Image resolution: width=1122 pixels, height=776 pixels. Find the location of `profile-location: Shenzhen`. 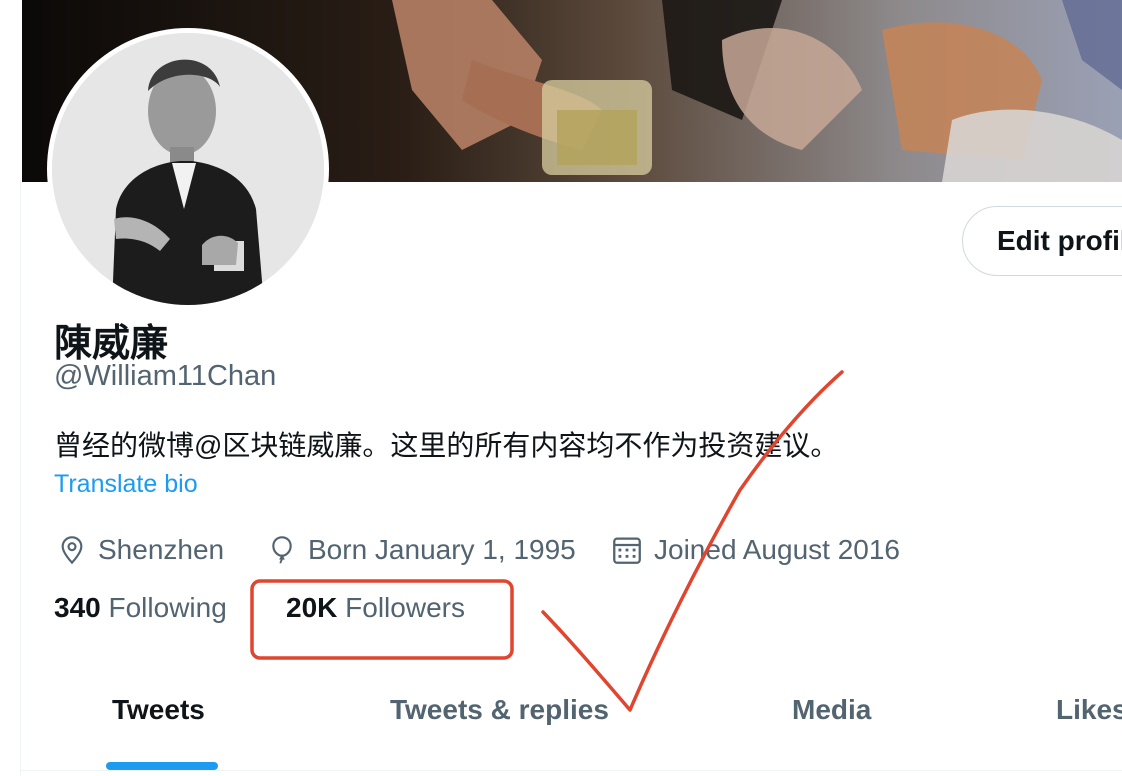

profile-location: Shenzhen is located at coordinates (140, 550).